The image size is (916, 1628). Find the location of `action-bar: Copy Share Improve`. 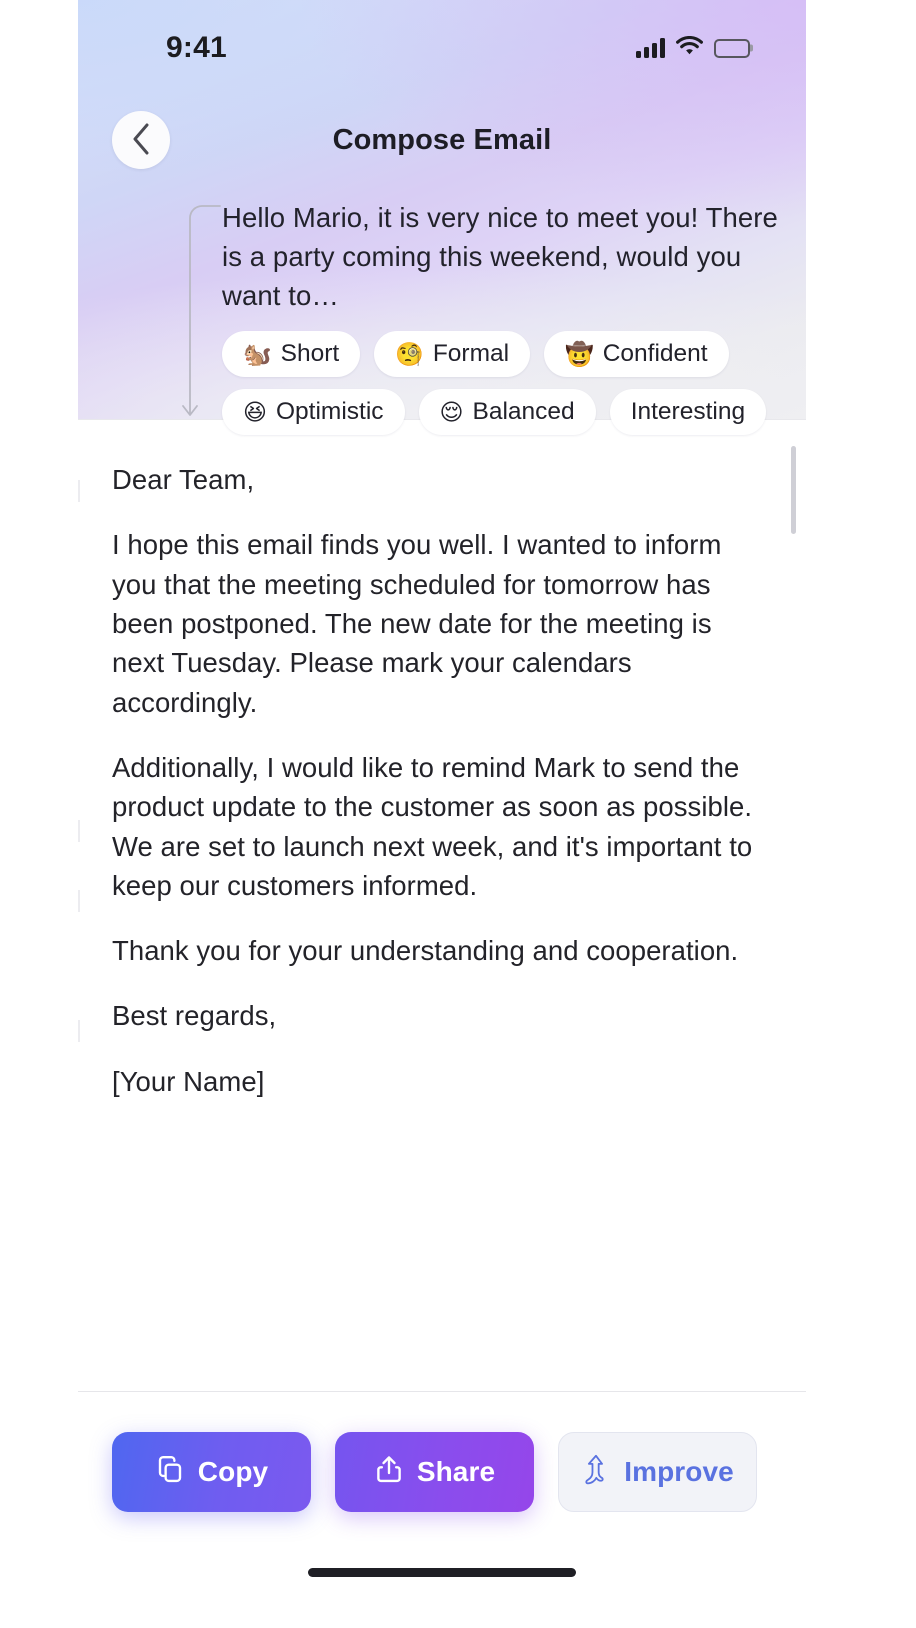

action-bar: Copy Share Improve is located at coordinates (442, 1472).